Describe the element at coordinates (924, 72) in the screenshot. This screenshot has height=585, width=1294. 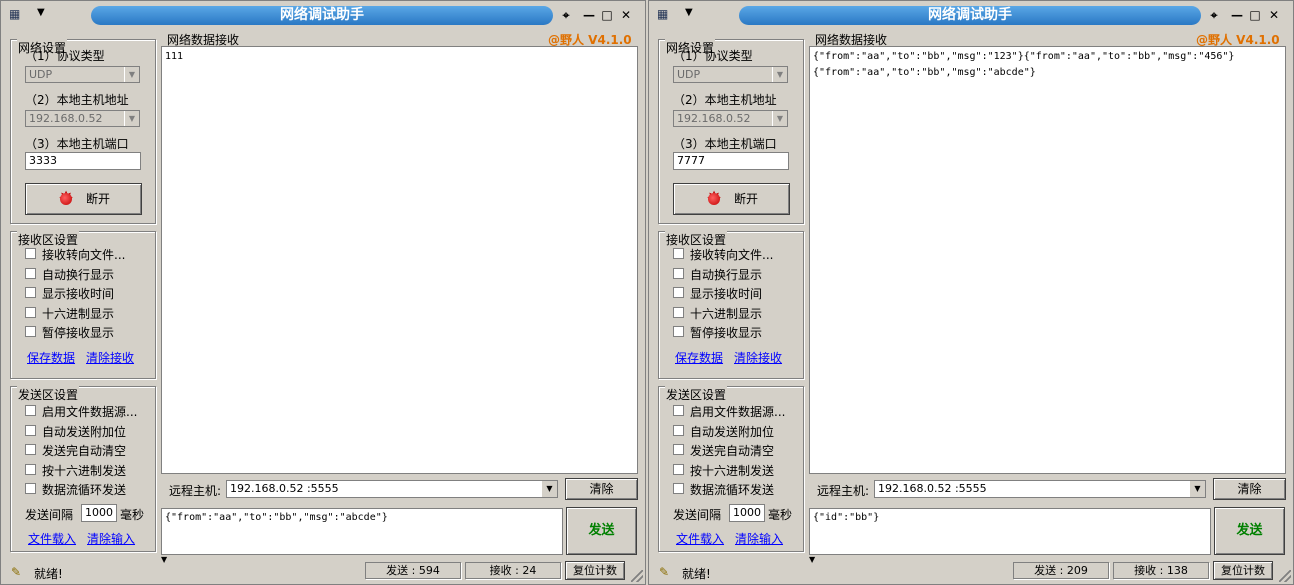
I see `received-line: {"from":"aa","to":"bb","msg":"abcde"}` at that location.